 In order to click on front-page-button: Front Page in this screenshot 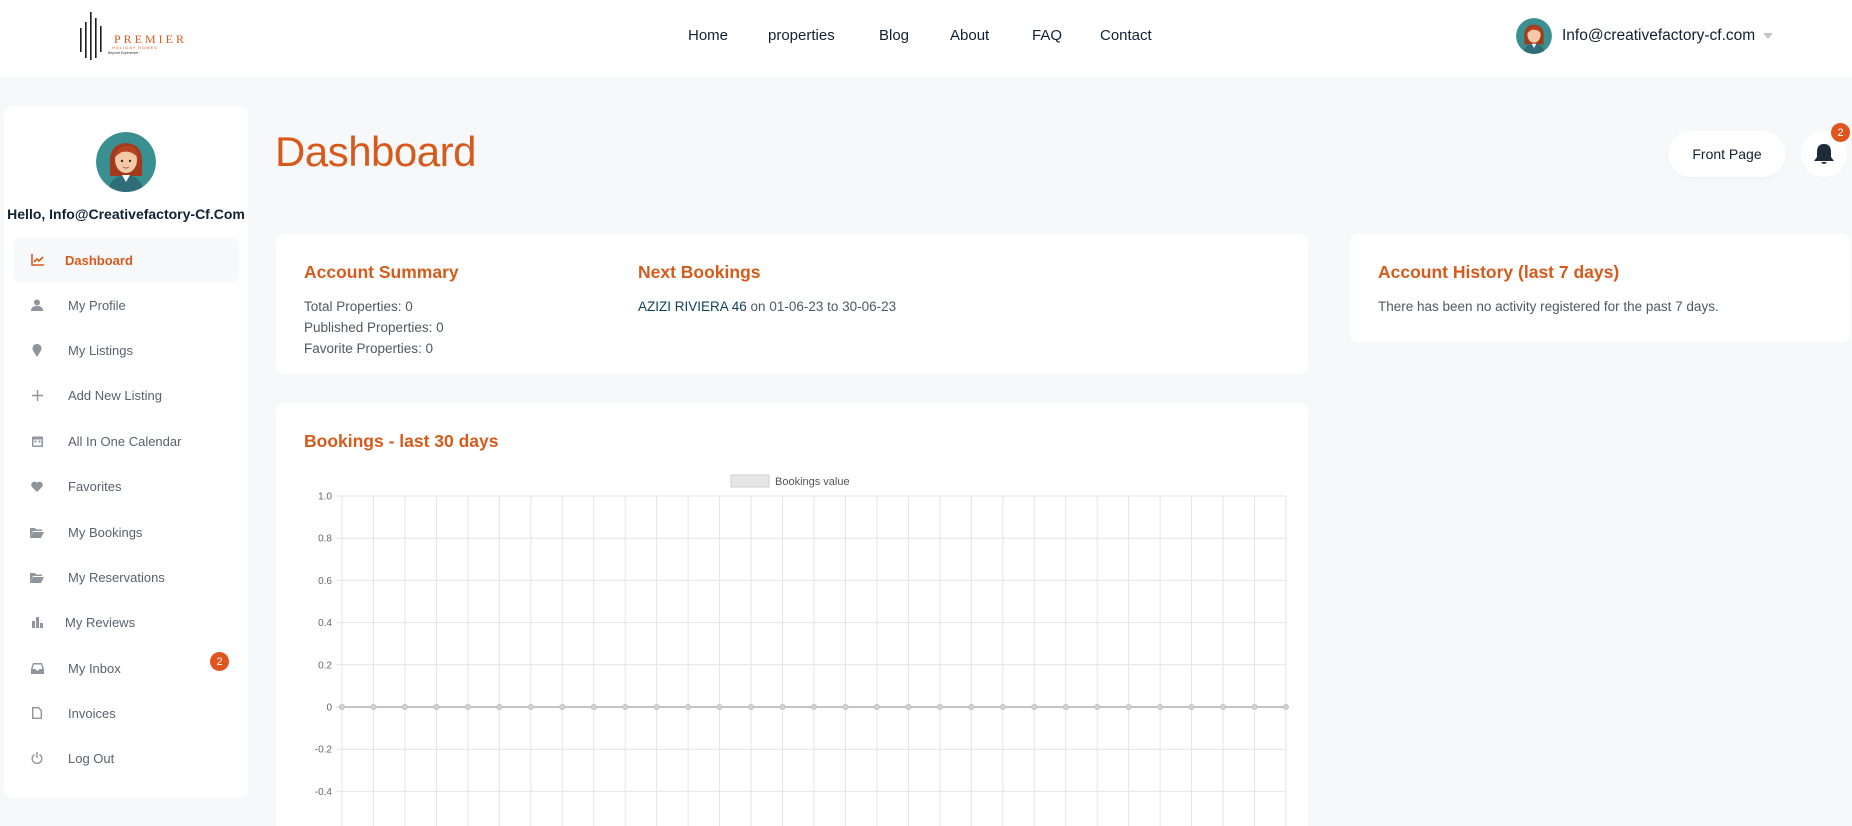, I will do `click(1727, 154)`.